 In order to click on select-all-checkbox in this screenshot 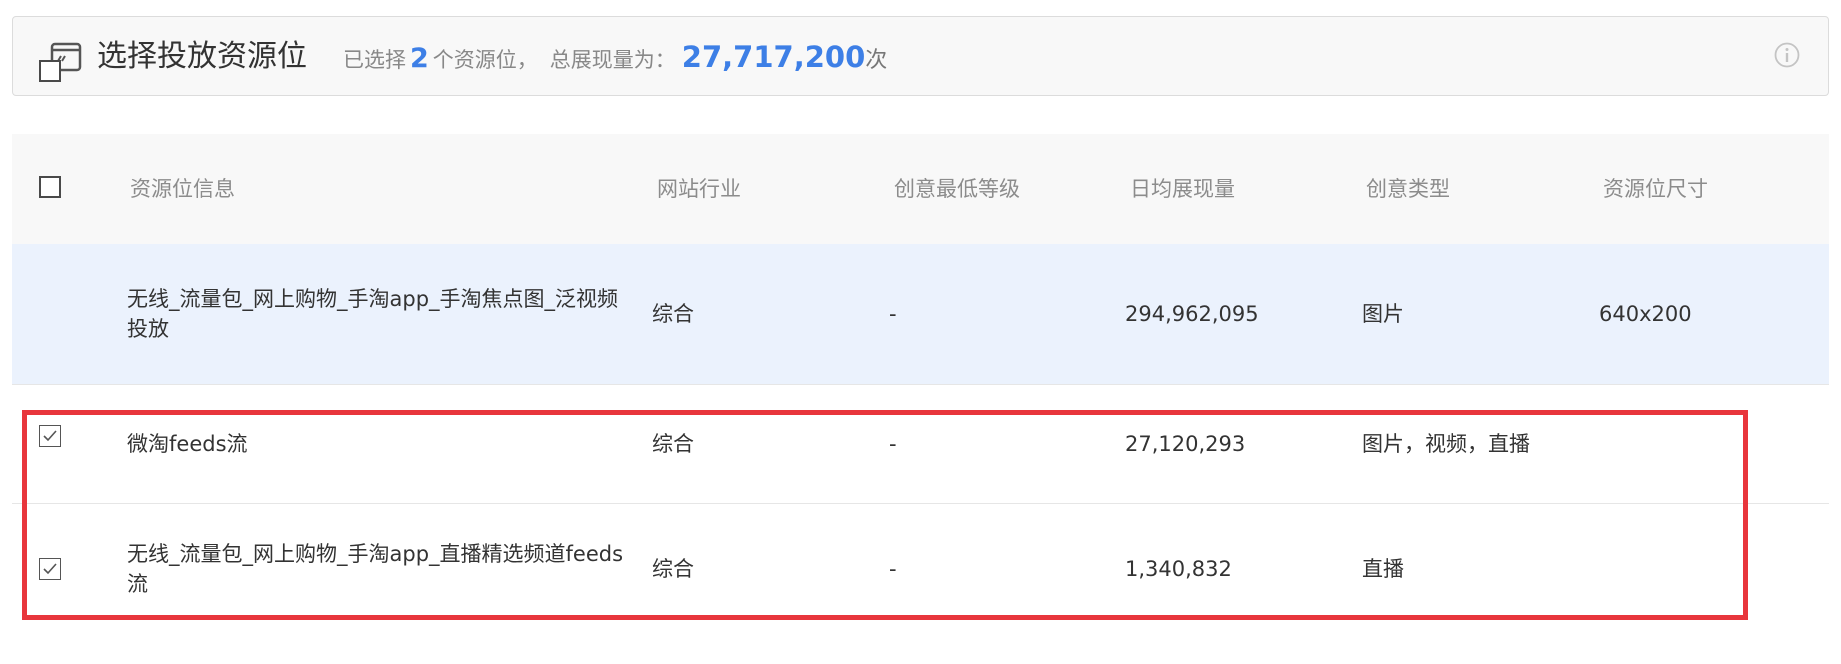, I will do `click(50, 187)`.